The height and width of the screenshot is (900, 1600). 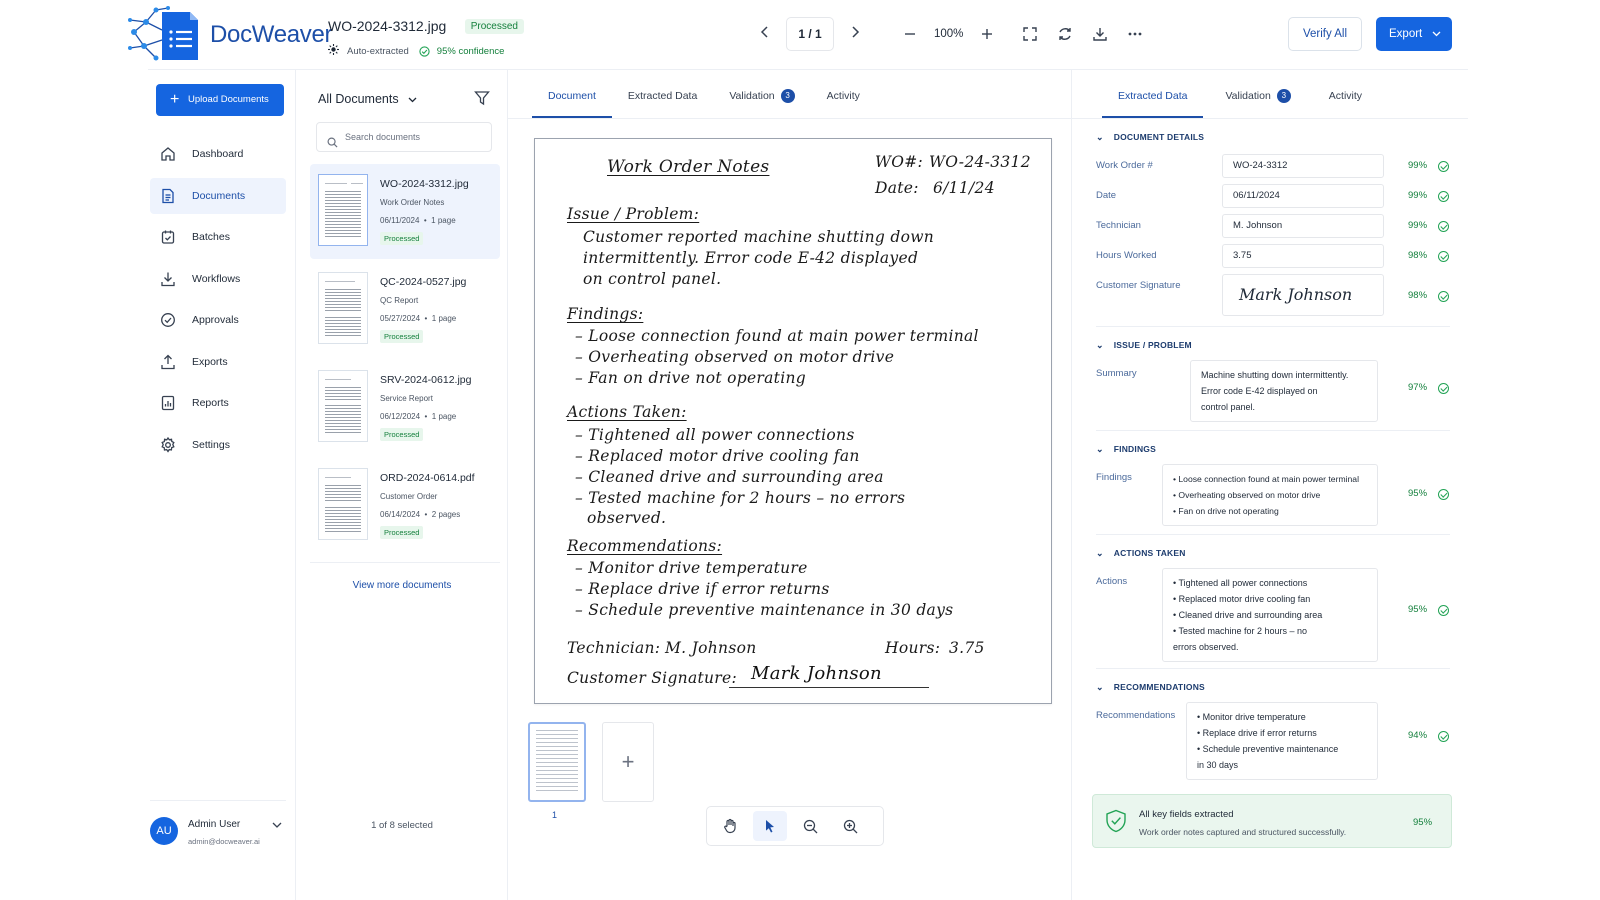 What do you see at coordinates (1135, 34) in the screenshot?
I see `more-icon` at bounding box center [1135, 34].